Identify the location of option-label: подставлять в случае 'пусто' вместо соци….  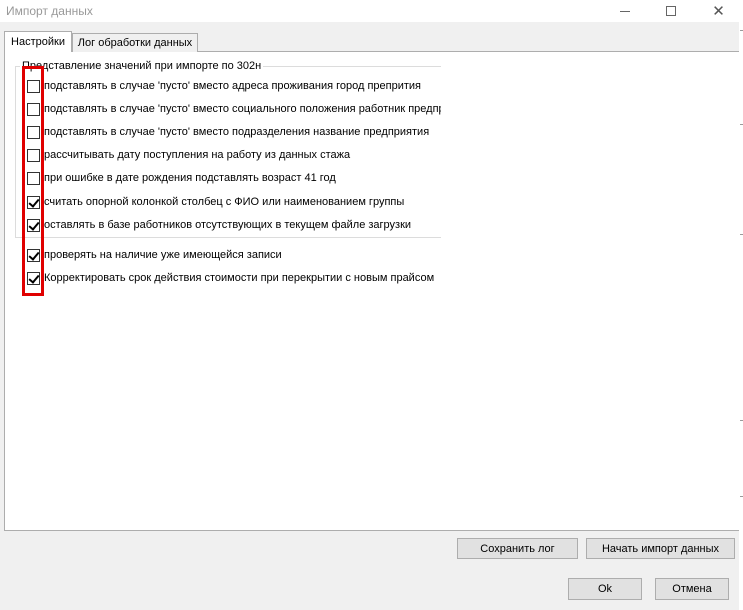
(242, 109).